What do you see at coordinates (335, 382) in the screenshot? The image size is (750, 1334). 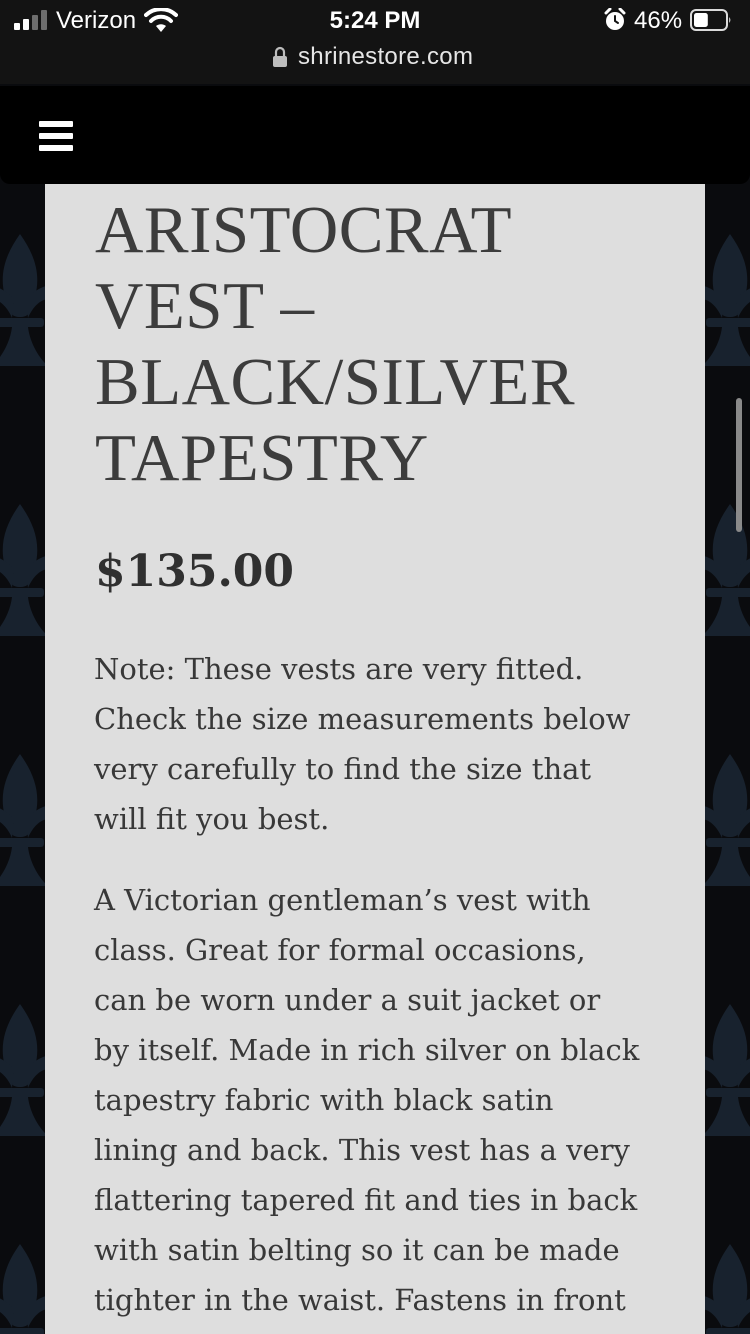 I see `product-title-line: BLACK/SILVER` at bounding box center [335, 382].